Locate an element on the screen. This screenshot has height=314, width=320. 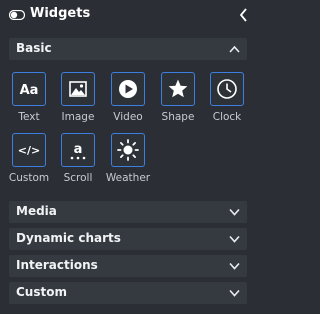
section-dynamic-charts: Dynamic charts is located at coordinates (128, 239).